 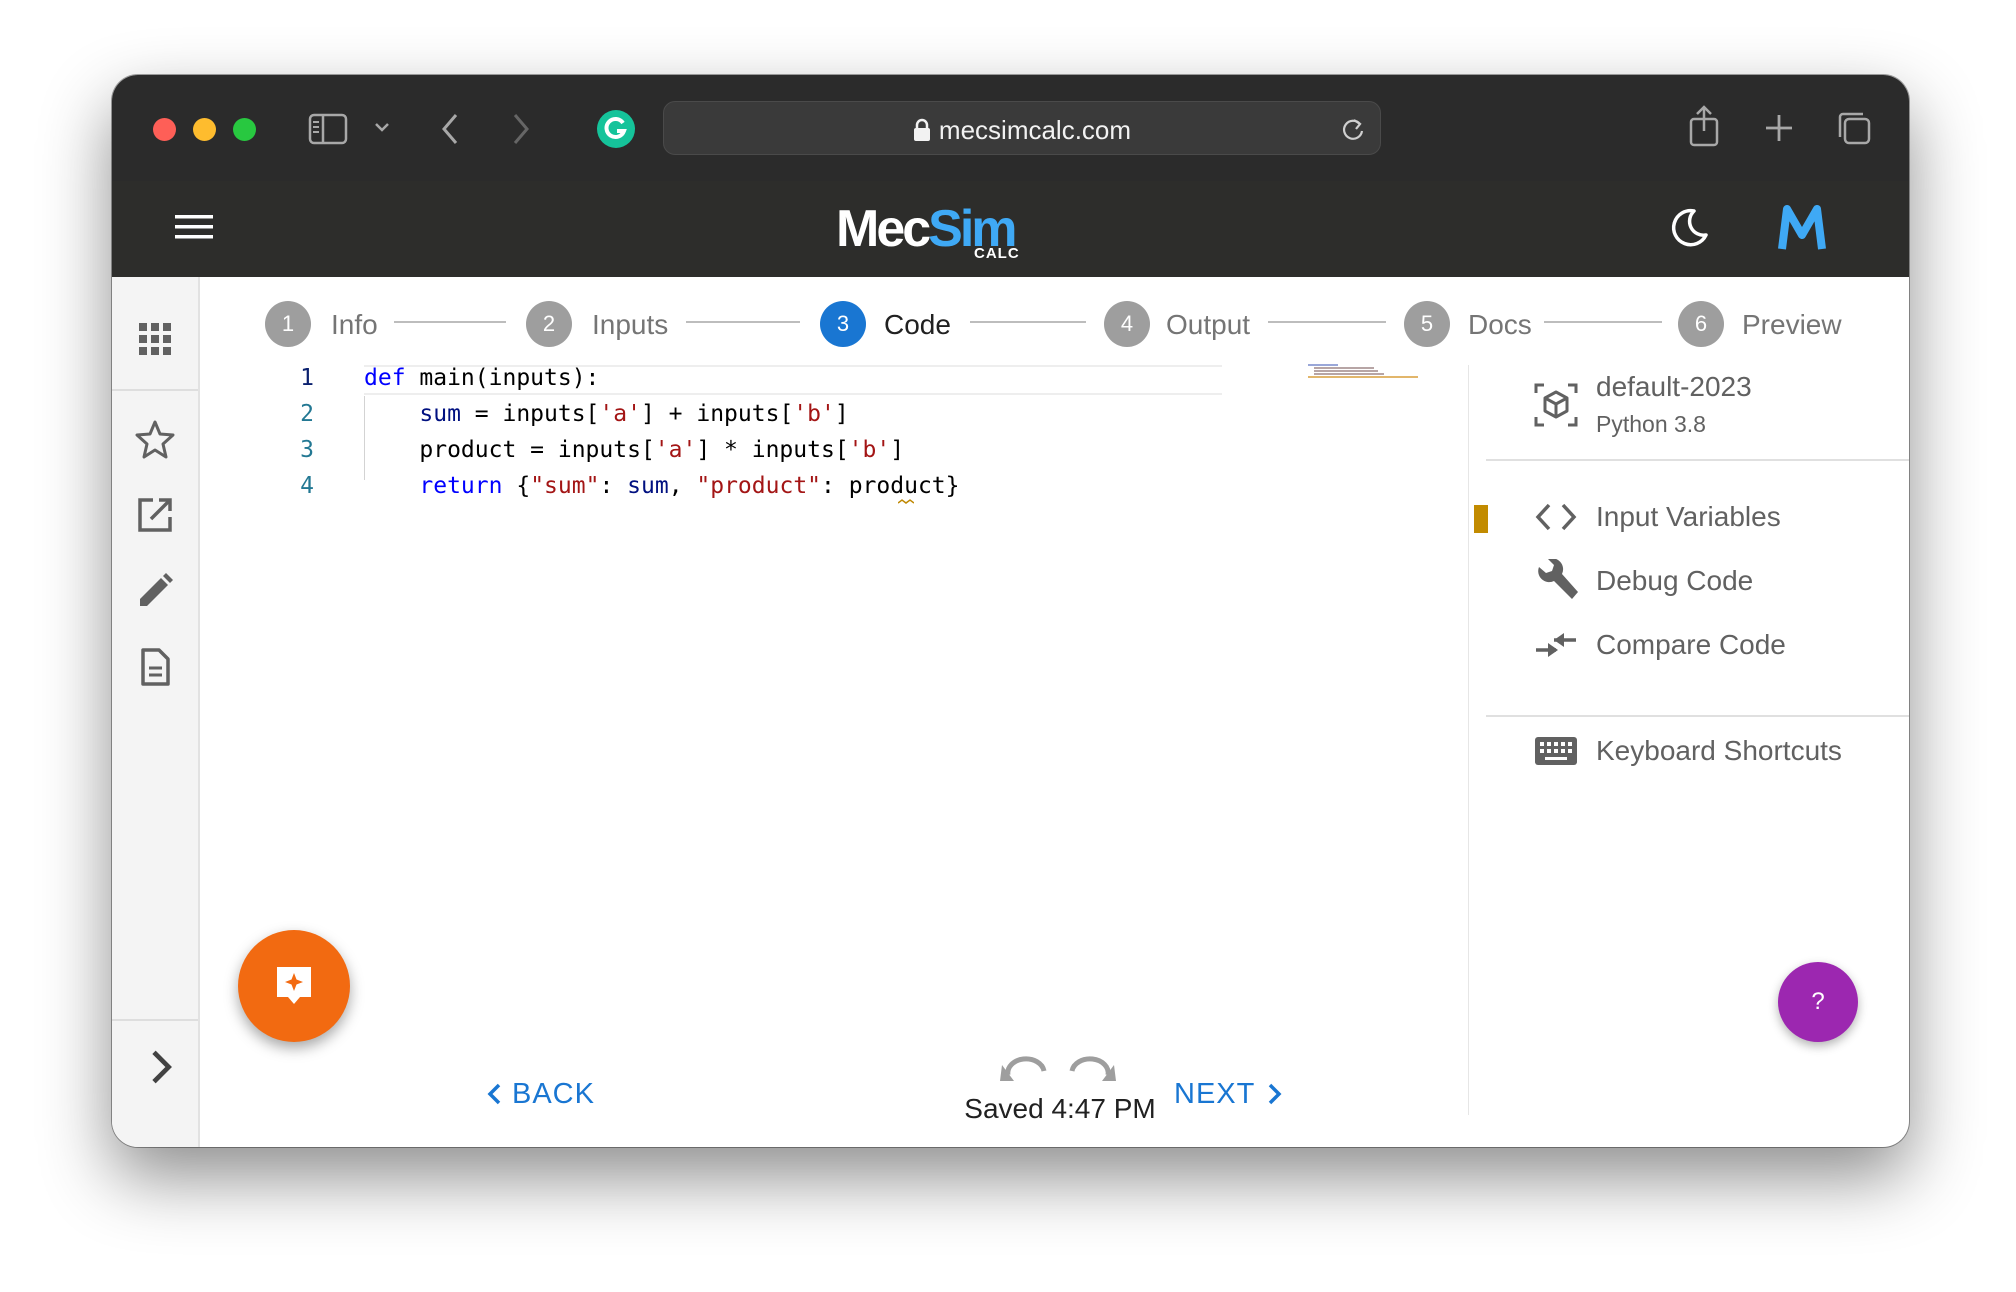 I want to click on left-rail, so click(x=156, y=712).